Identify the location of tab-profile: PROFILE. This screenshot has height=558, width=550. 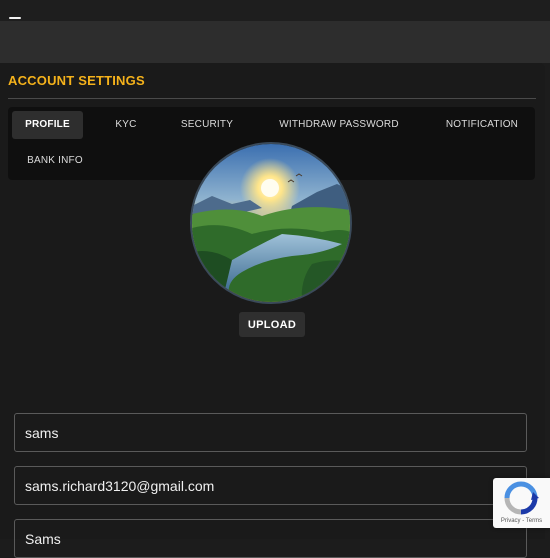
(47, 125).